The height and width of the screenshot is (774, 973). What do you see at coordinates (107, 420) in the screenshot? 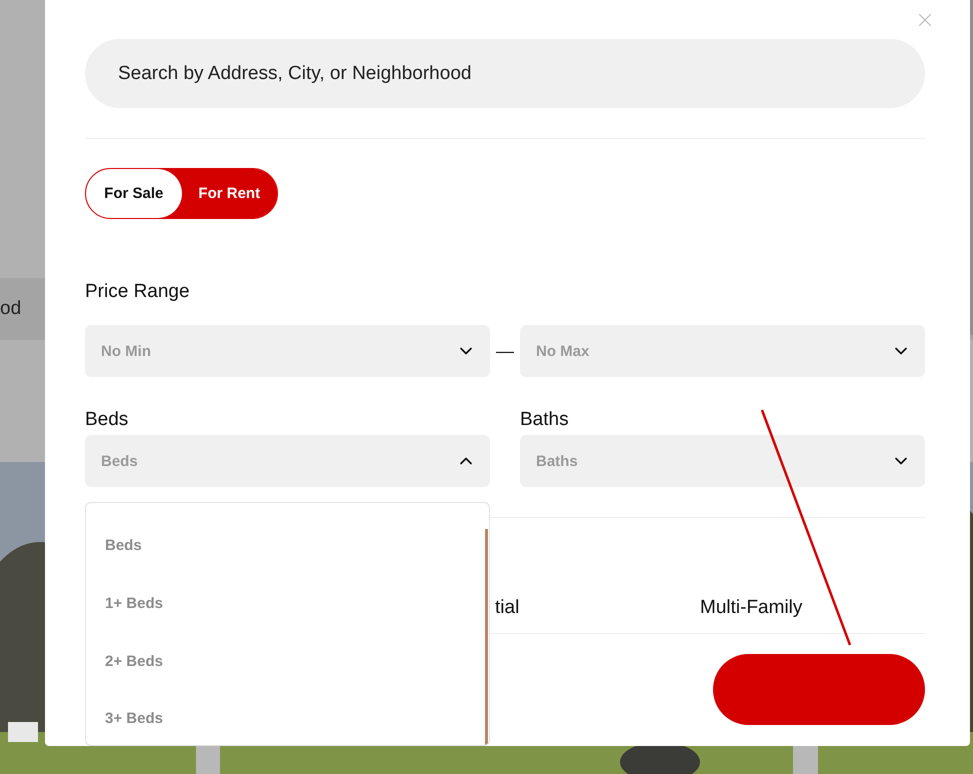
I see `beds-label: Beds` at bounding box center [107, 420].